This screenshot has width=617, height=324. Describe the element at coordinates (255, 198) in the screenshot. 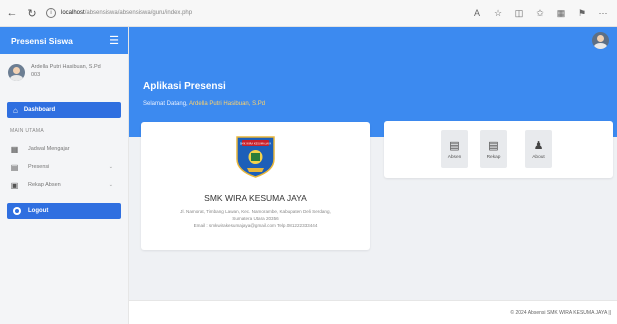

I see `school-name: SMK WIRA KESUMA JAYA` at that location.